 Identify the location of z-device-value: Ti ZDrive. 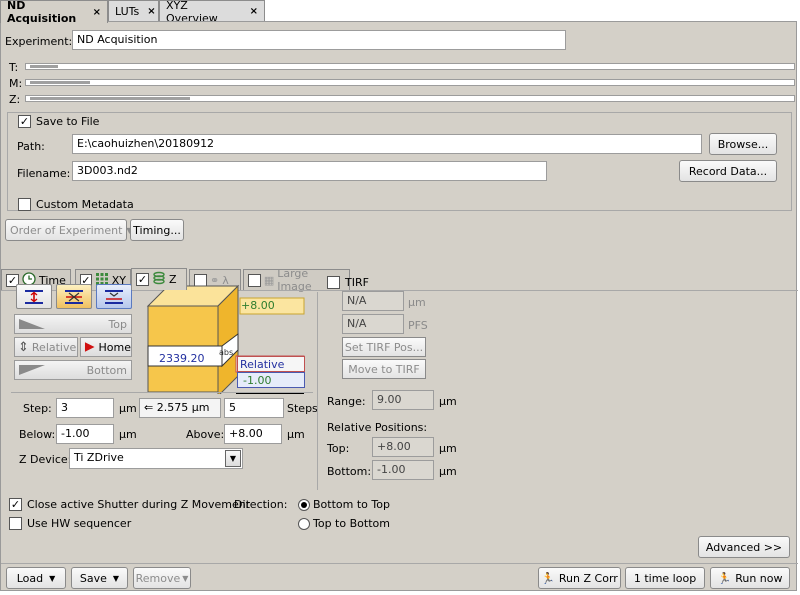
(99, 457).